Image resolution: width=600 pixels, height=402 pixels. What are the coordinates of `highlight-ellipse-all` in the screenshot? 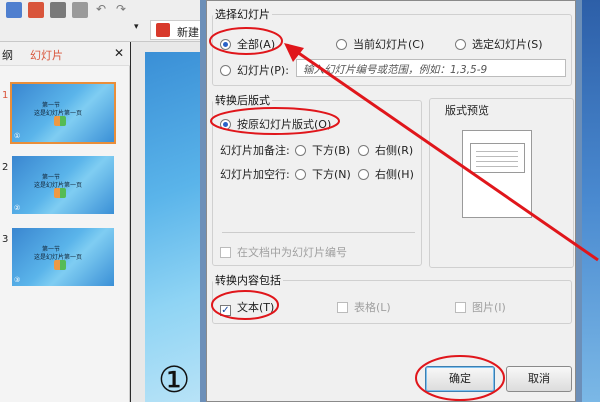 It's located at (246, 41).